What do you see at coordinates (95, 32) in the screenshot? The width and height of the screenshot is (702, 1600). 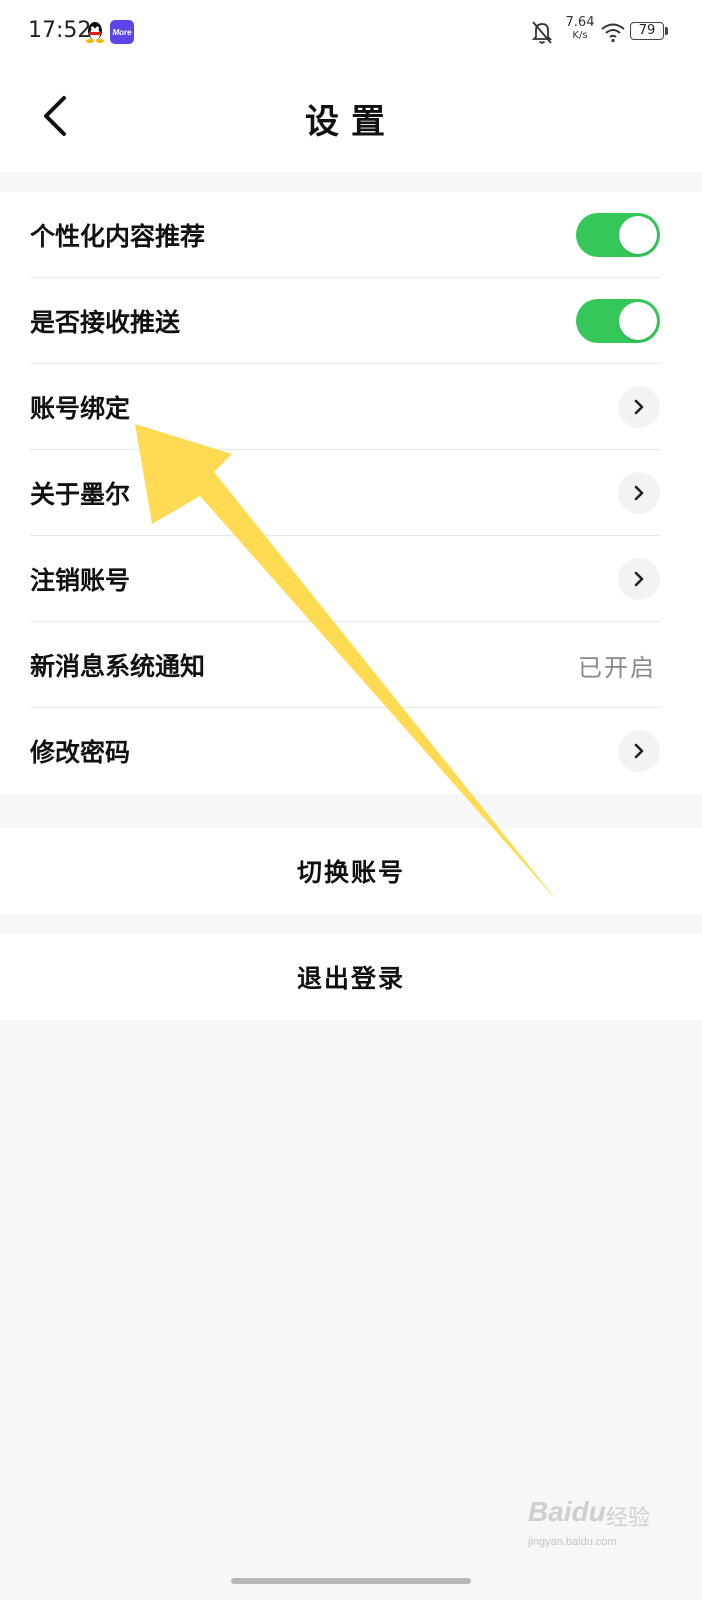 I see `qq-icon` at bounding box center [95, 32].